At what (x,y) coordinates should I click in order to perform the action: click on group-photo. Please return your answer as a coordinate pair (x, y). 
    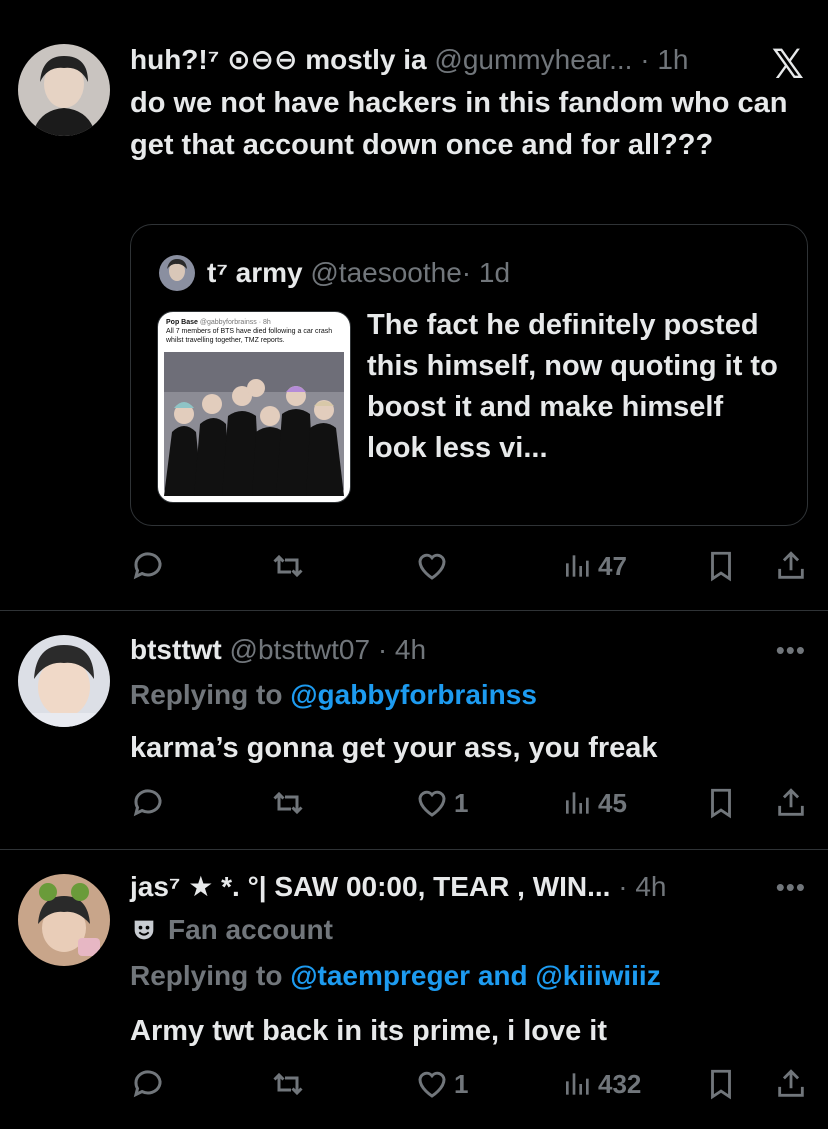
    Looking at the image, I should click on (254, 424).